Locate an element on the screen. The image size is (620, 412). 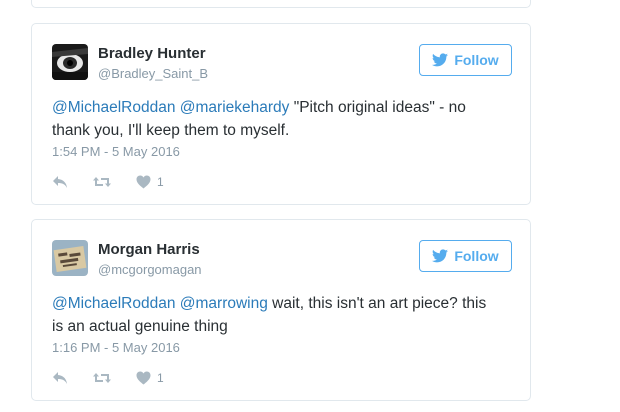
tweet-text-line1: "Pitch original ideas" - no is located at coordinates (377, 107).